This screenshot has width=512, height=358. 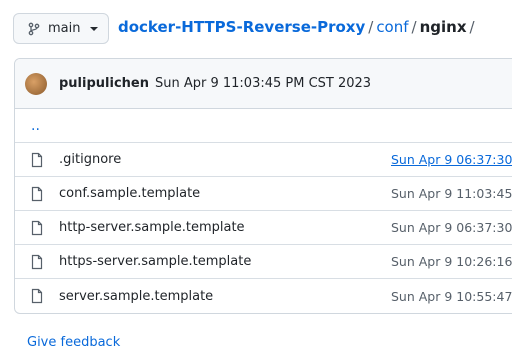 I want to click on avatar, so click(x=36, y=83).